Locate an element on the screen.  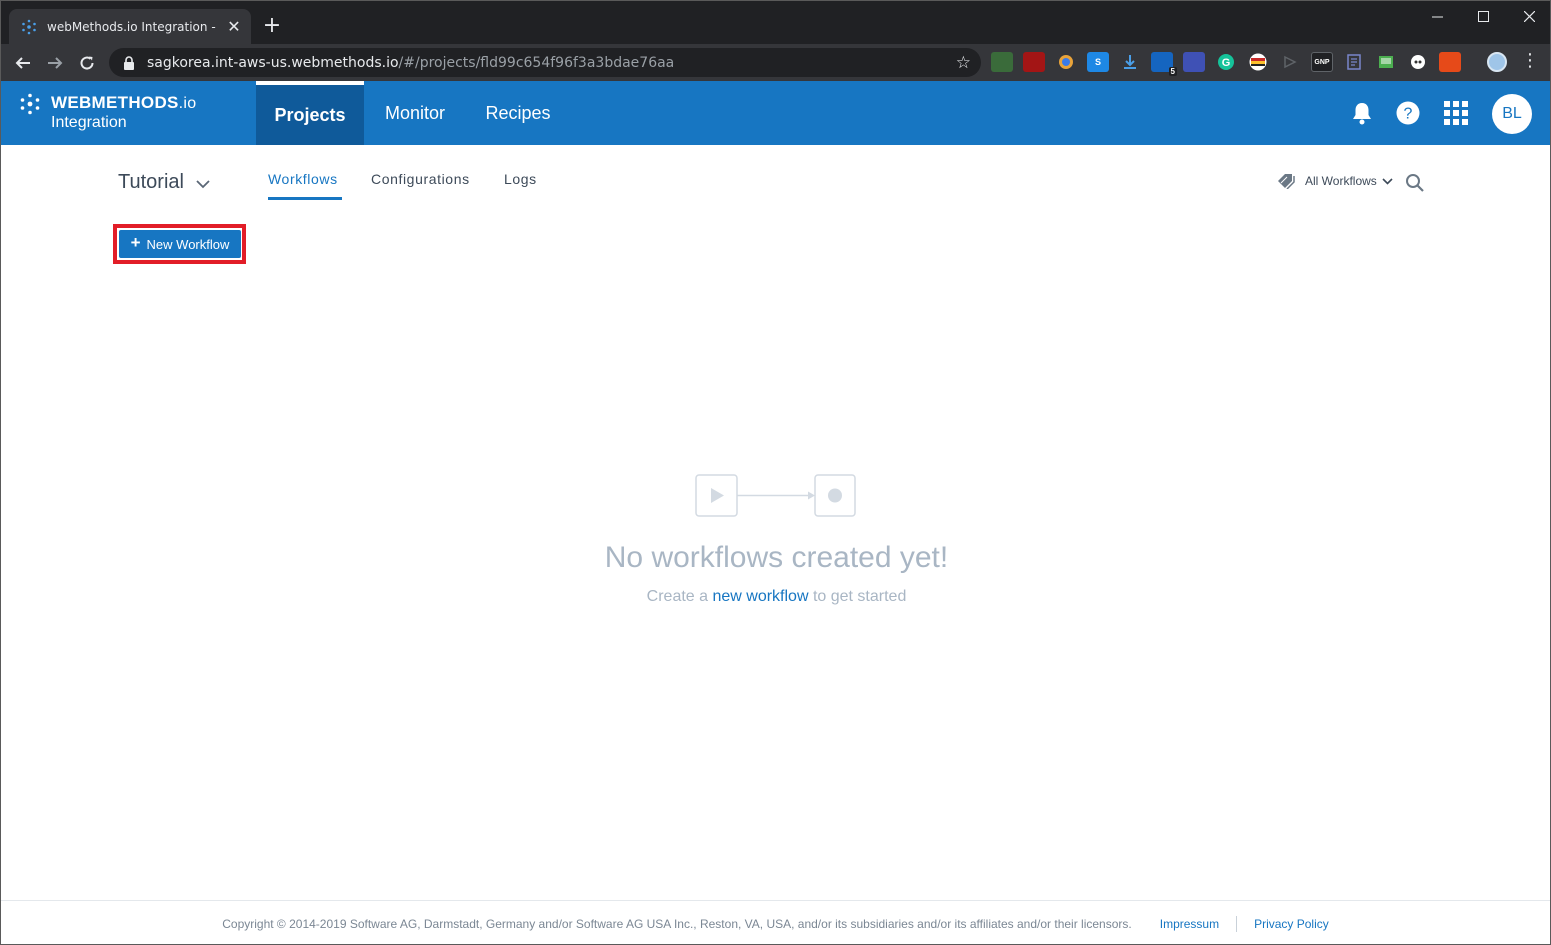
nav-recipes: Recipes is located at coordinates (518, 113).